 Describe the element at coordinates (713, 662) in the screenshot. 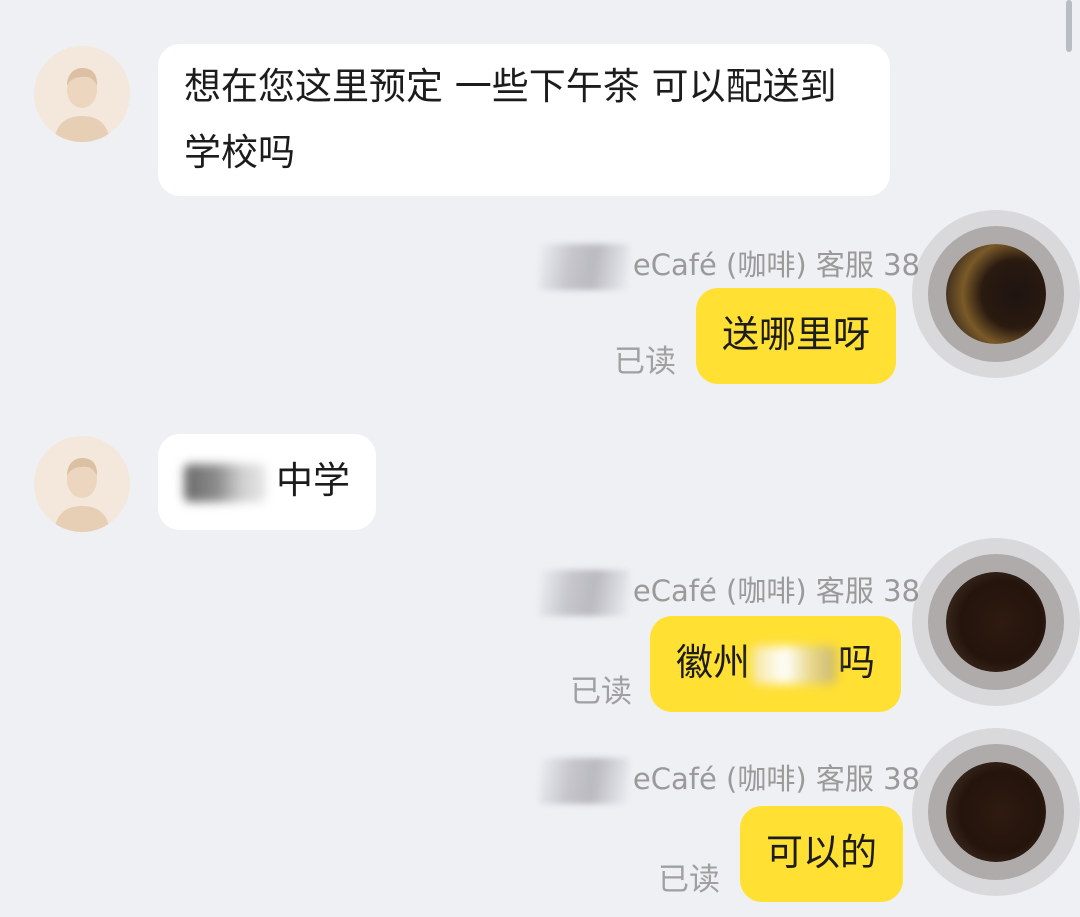

I see `message-text-start: 徽州` at that location.